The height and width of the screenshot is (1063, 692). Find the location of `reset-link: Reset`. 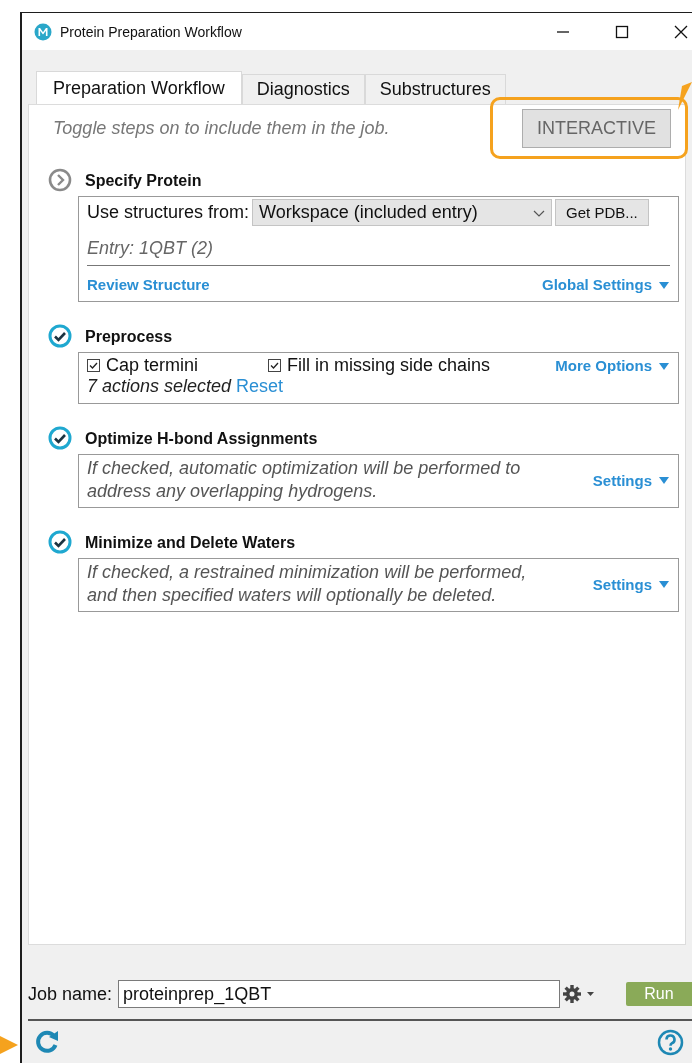

reset-link: Reset is located at coordinates (260, 386).